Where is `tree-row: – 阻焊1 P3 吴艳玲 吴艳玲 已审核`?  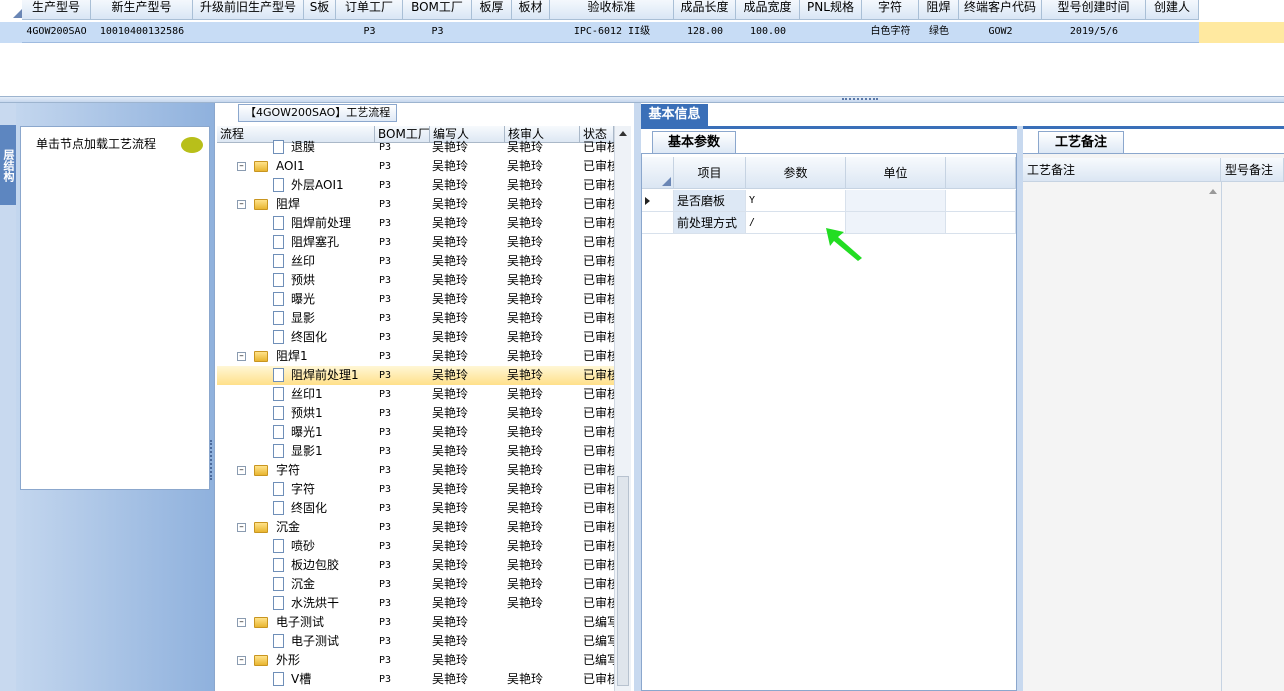 tree-row: – 阻焊1 P3 吴艳玲 吴艳玲 已审核 is located at coordinates (415, 356).